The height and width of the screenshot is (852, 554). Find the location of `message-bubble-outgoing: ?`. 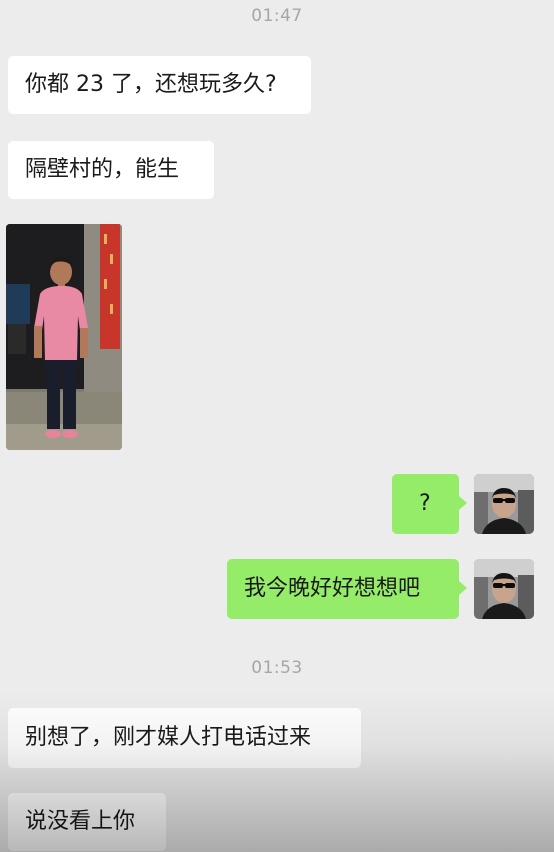

message-bubble-outgoing: ? is located at coordinates (429, 504).